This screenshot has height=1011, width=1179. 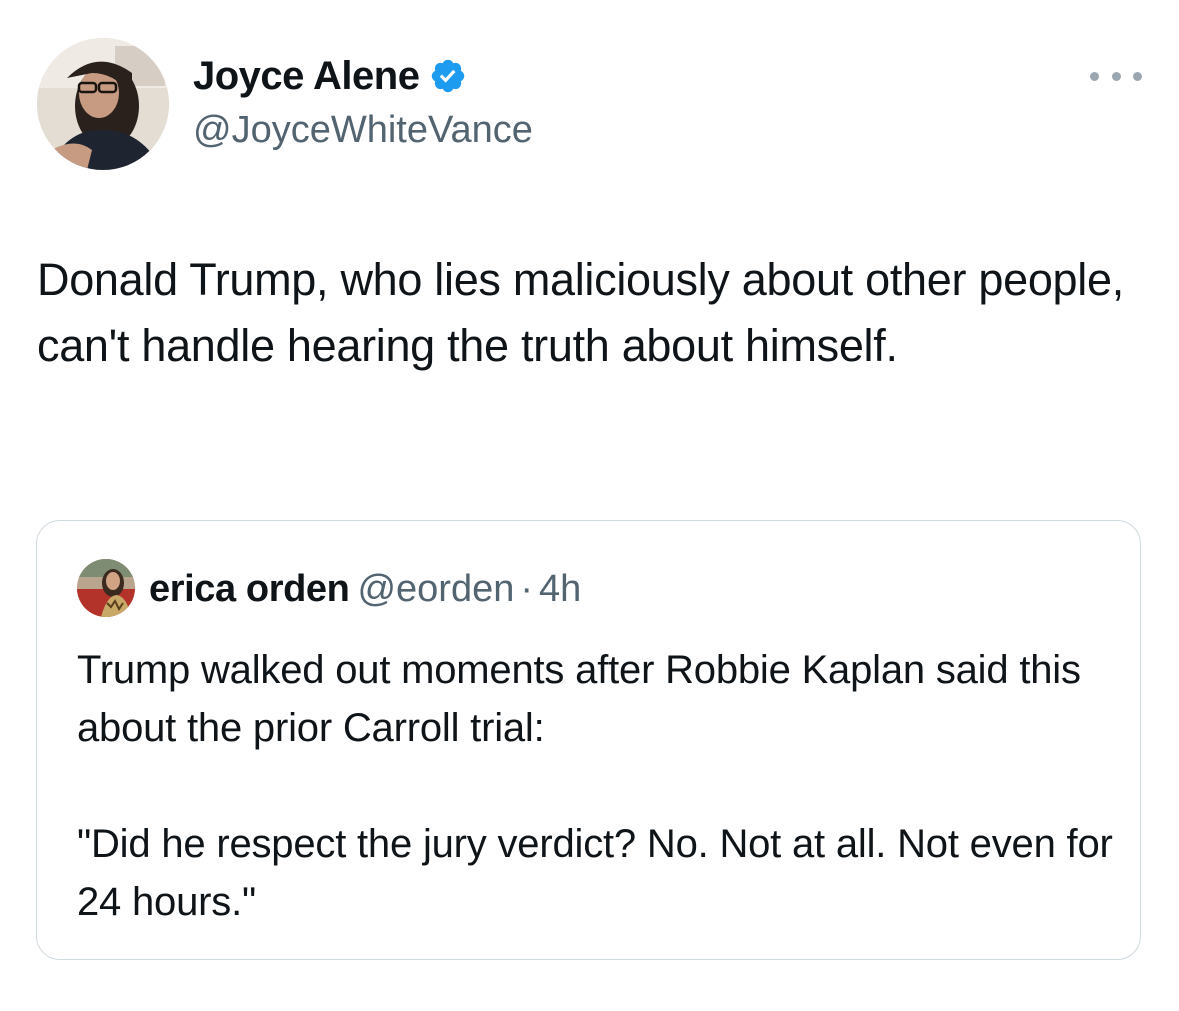 I want to click on quoted-tweet-header: erica orden @eorden · 4h, so click(x=365, y=589).